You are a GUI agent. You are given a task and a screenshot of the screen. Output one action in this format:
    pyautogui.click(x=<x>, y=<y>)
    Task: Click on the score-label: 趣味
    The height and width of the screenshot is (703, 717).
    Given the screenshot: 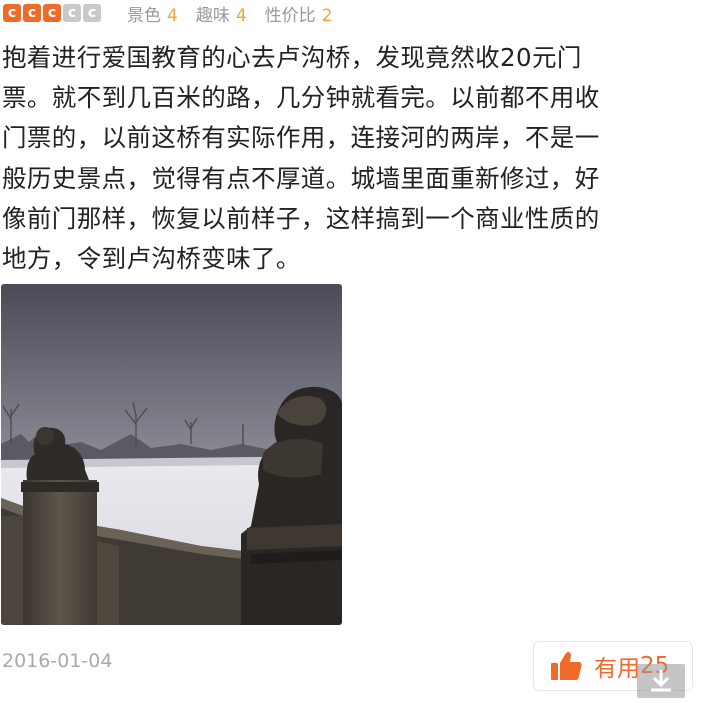 What is the action you would take?
    pyautogui.click(x=212, y=15)
    